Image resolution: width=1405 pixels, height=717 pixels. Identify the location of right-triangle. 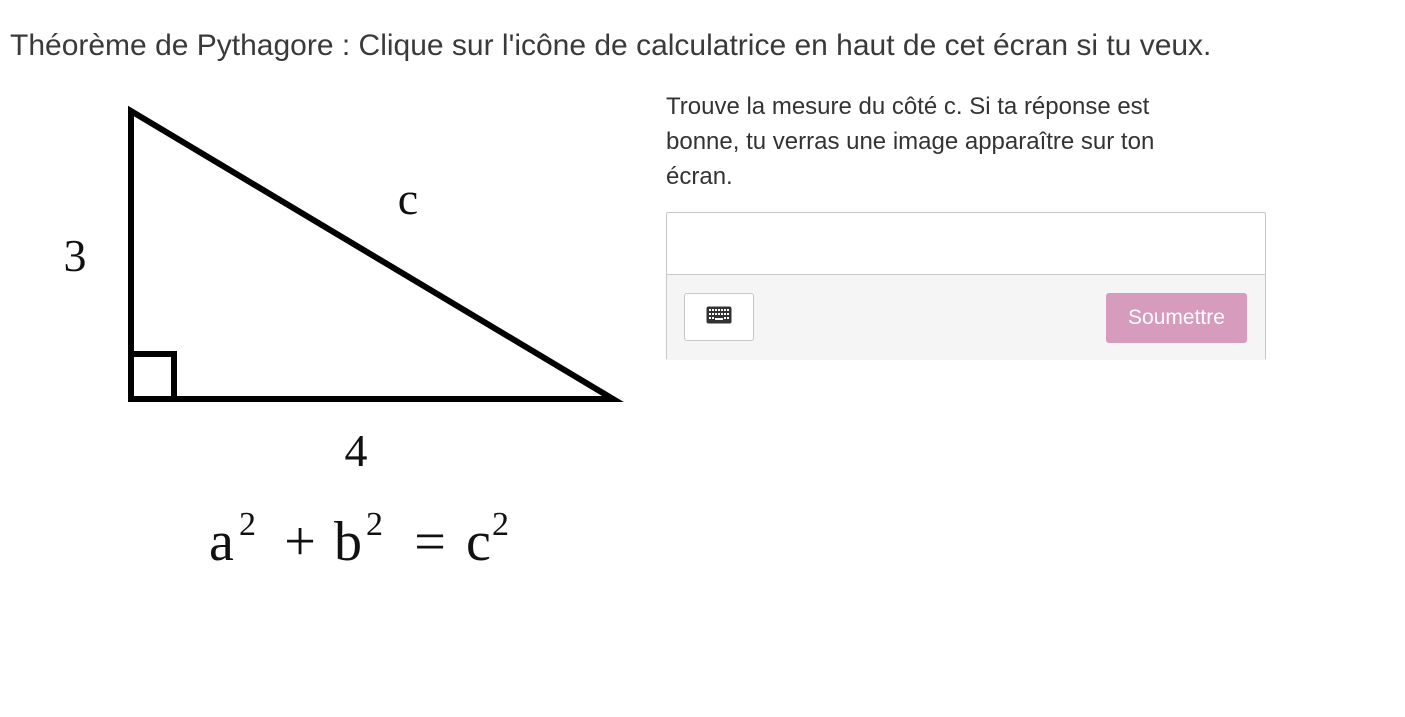
(376, 253).